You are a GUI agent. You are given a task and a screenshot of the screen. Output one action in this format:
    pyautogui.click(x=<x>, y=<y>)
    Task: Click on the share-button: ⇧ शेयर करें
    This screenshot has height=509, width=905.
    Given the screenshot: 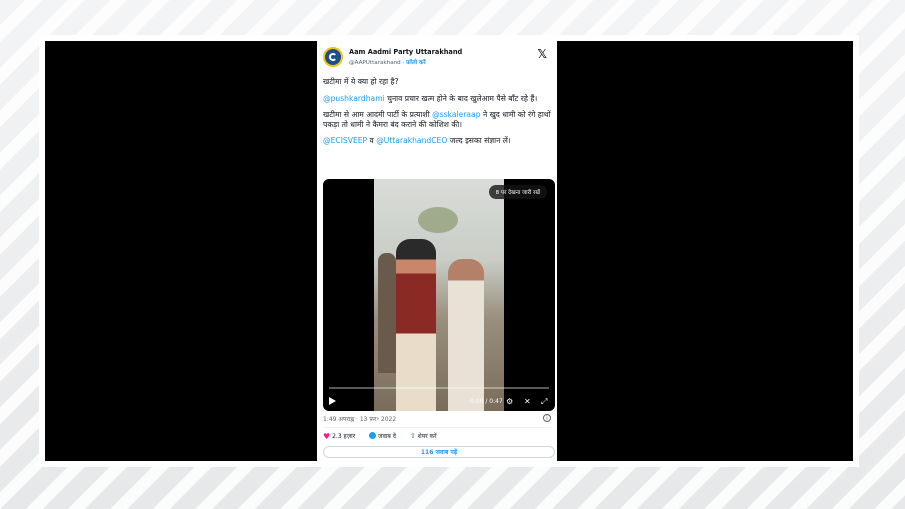 What is the action you would take?
    pyautogui.click(x=423, y=436)
    